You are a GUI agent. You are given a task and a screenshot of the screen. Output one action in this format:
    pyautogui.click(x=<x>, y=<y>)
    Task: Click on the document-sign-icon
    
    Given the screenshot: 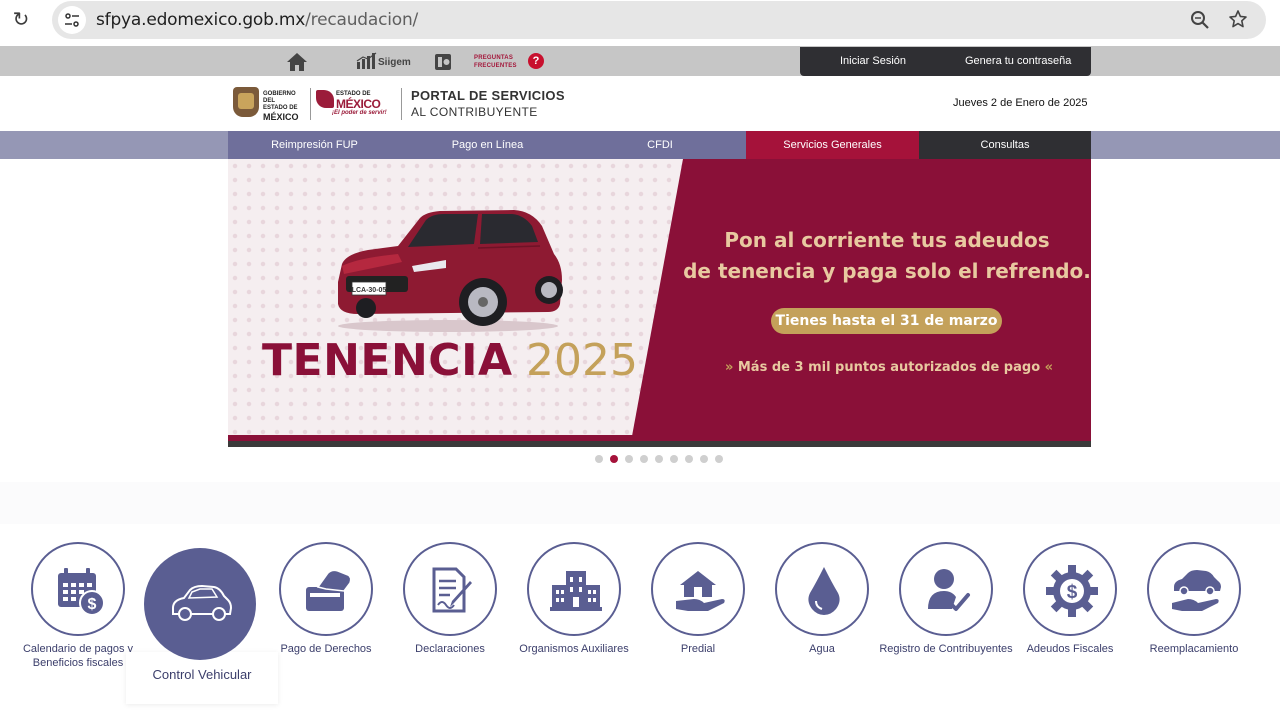 What is the action you would take?
    pyautogui.click(x=452, y=590)
    